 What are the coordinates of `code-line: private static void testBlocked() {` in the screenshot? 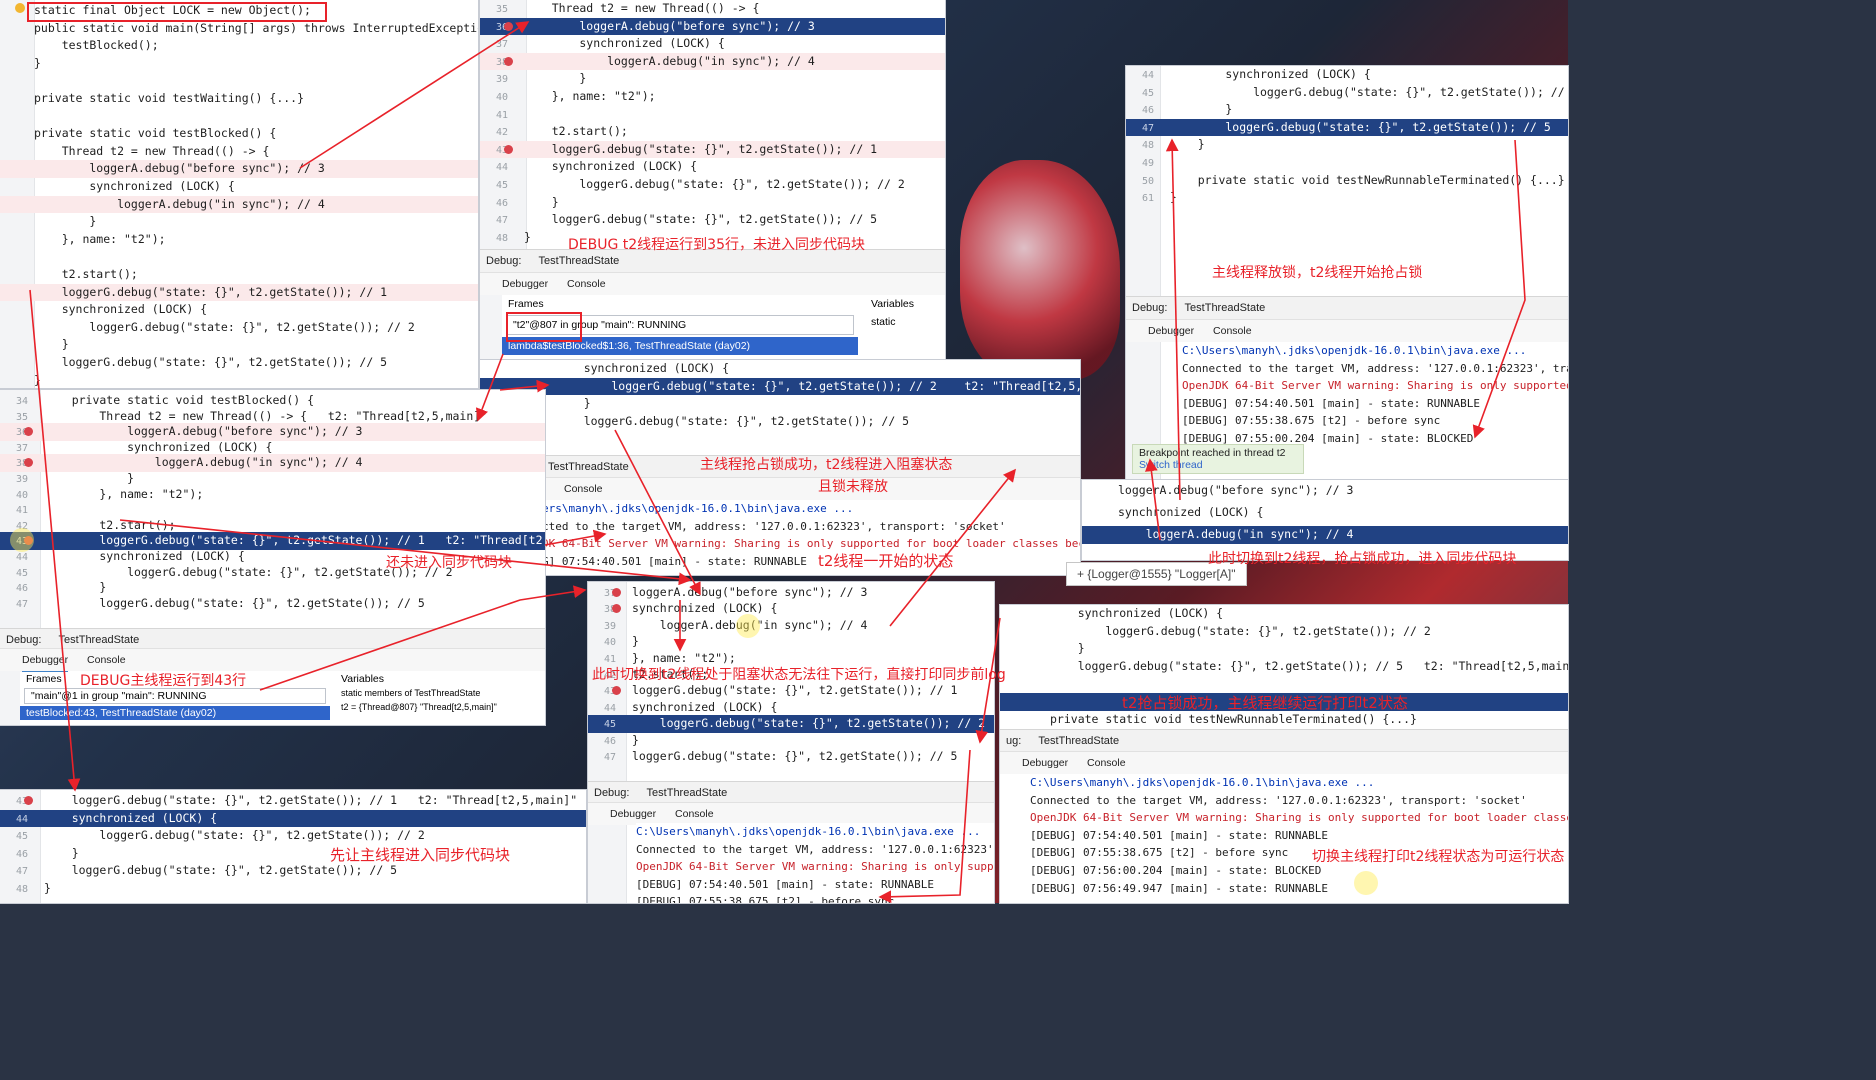 It's located at (239, 134).